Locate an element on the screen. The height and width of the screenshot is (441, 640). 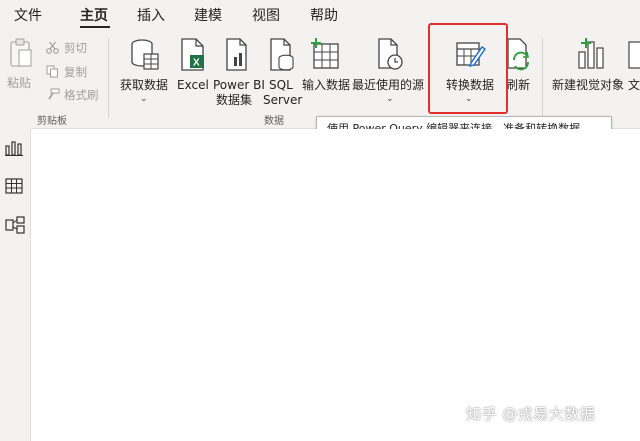
model-view-icon is located at coordinates (15, 225).